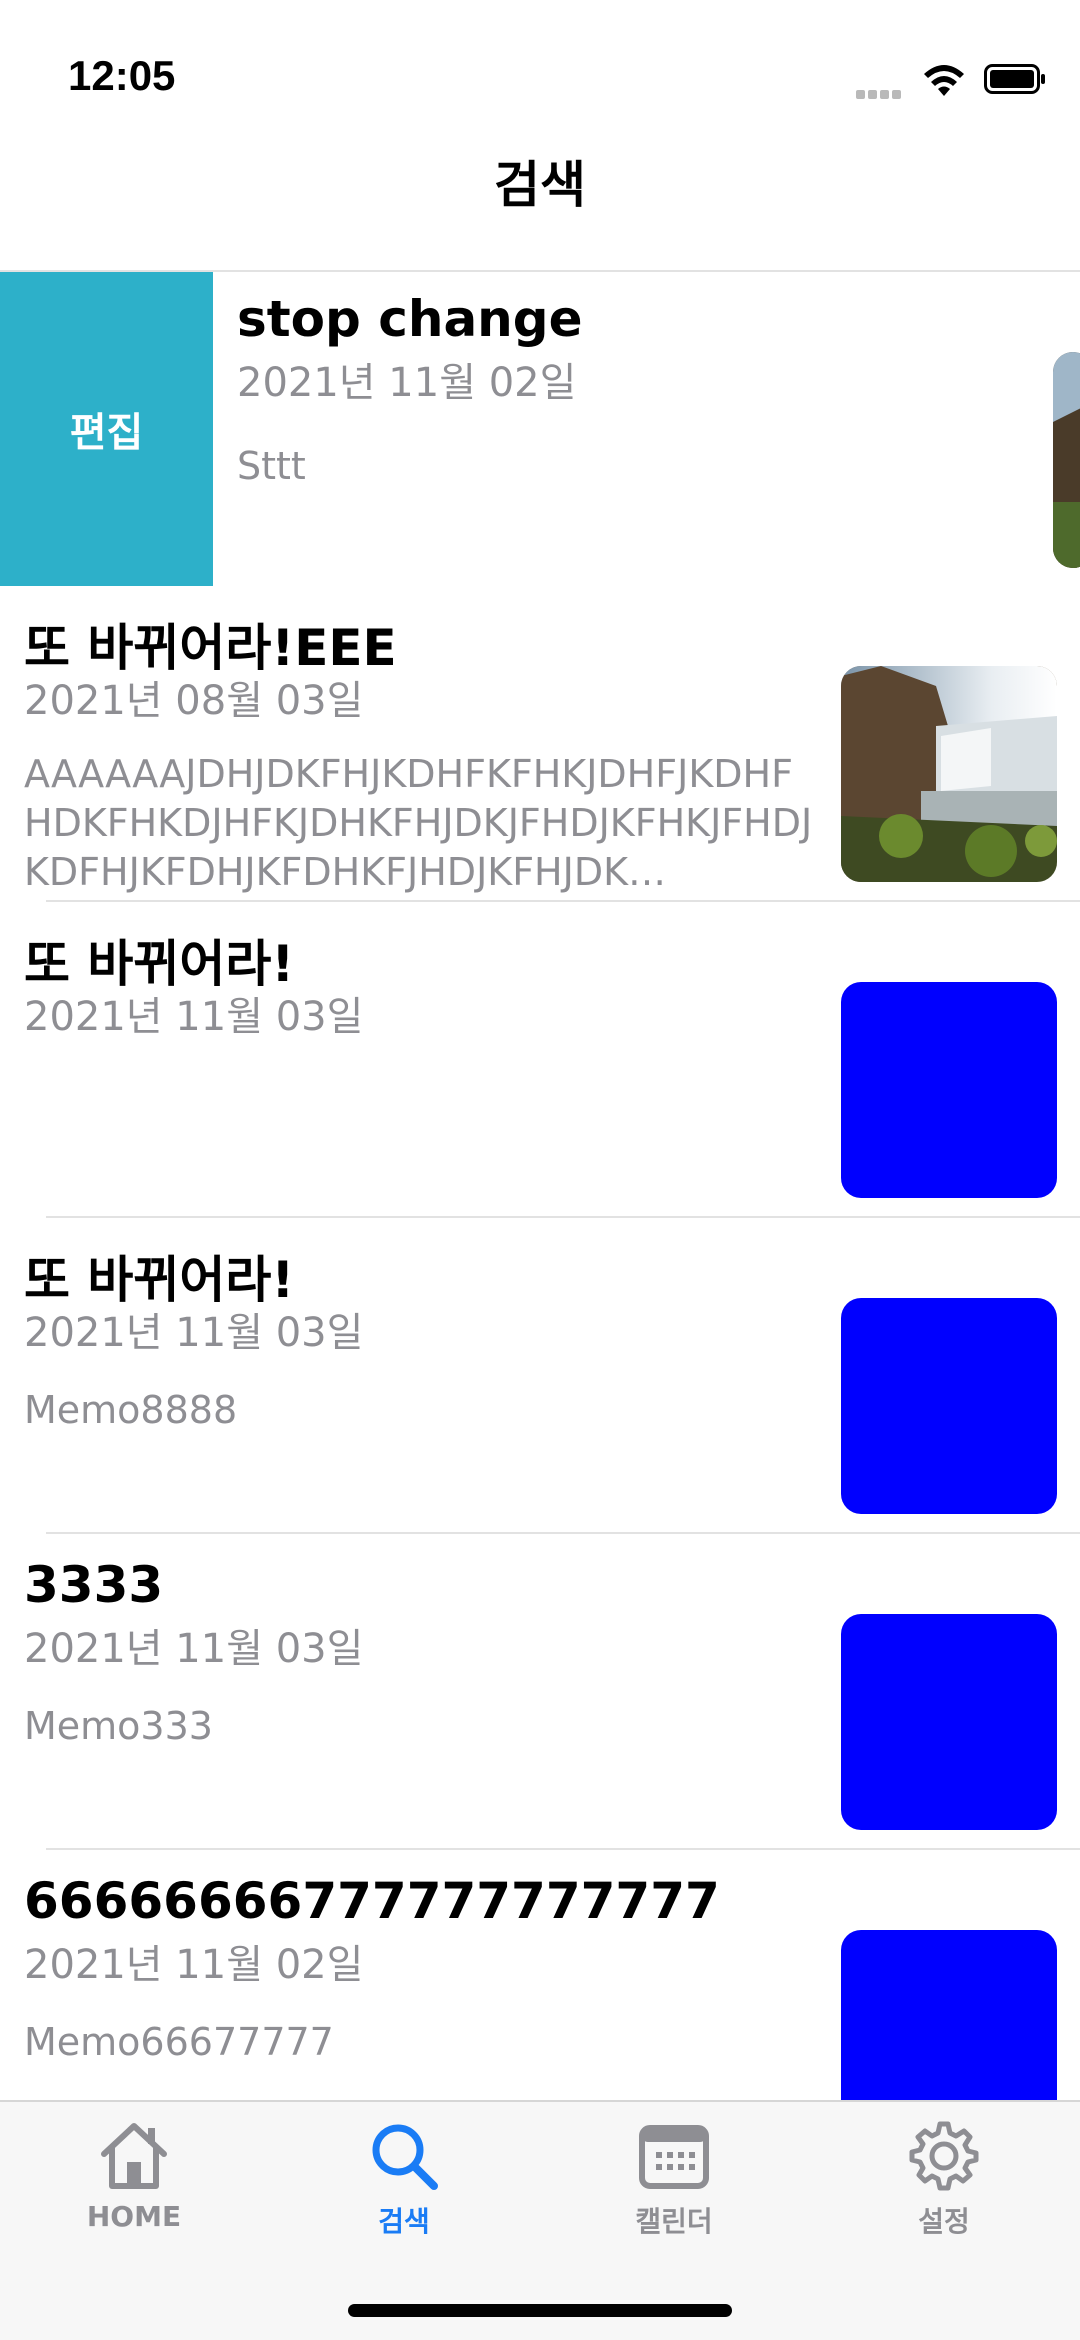 The height and width of the screenshot is (2340, 1080). Describe the element at coordinates (646, 429) in the screenshot. I see `list-item-content: stop change 2021년 11월 02일 Sttt` at that location.